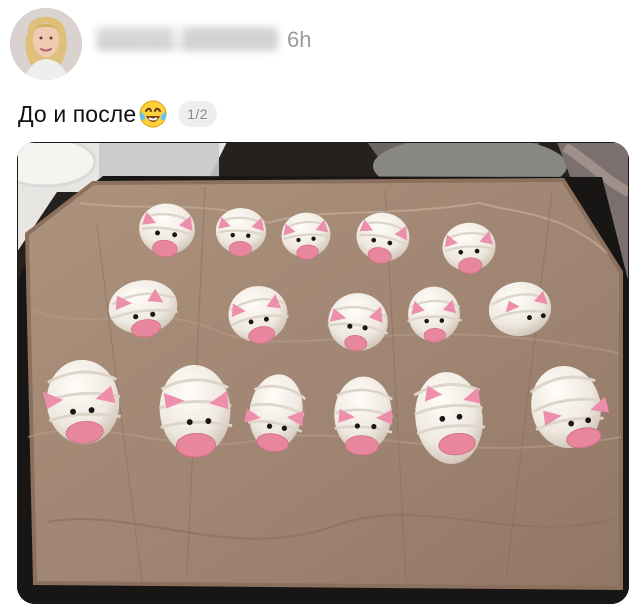  I want to click on post-header: _____._____ 6h, so click(320, 45).